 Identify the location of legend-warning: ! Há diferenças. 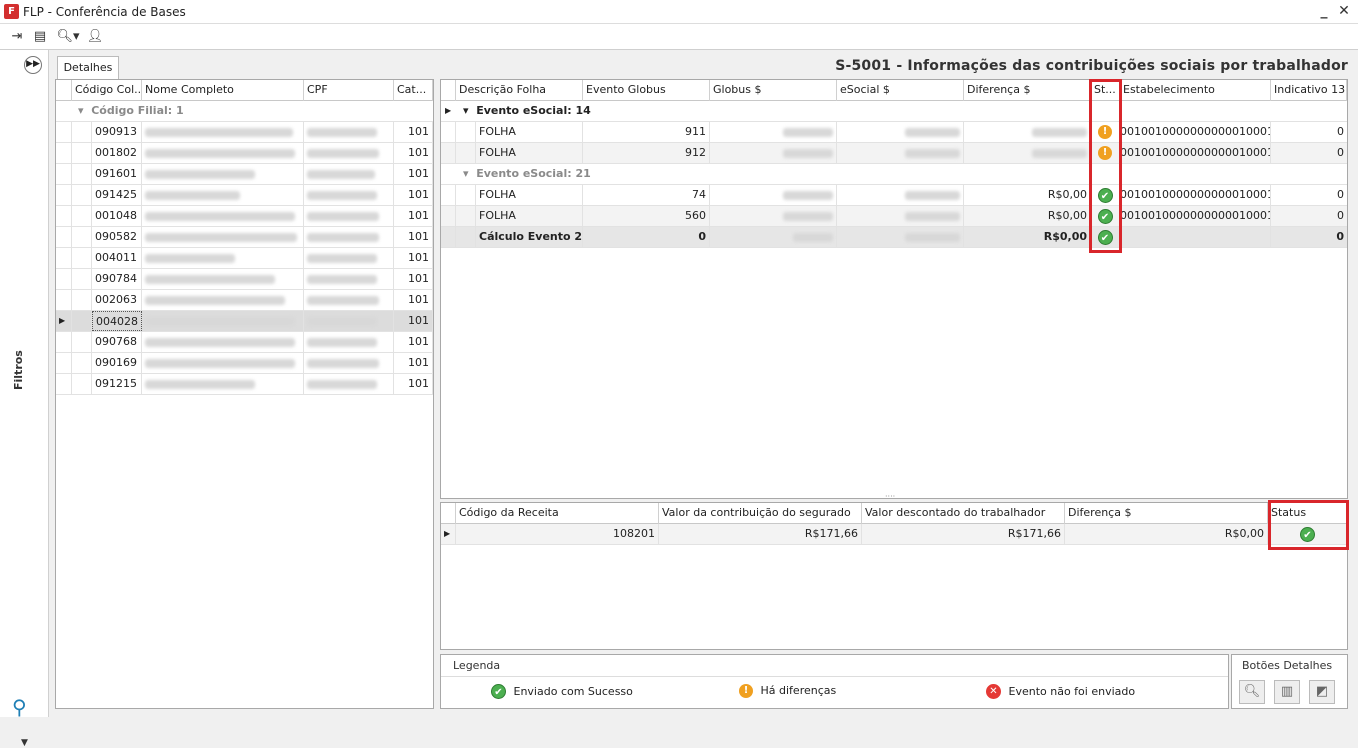
(787, 691).